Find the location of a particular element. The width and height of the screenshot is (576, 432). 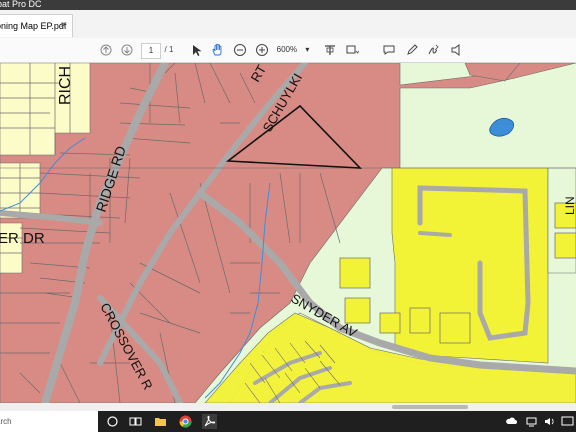

document-tab: oning Map EP.pdf × is located at coordinates (36, 25).